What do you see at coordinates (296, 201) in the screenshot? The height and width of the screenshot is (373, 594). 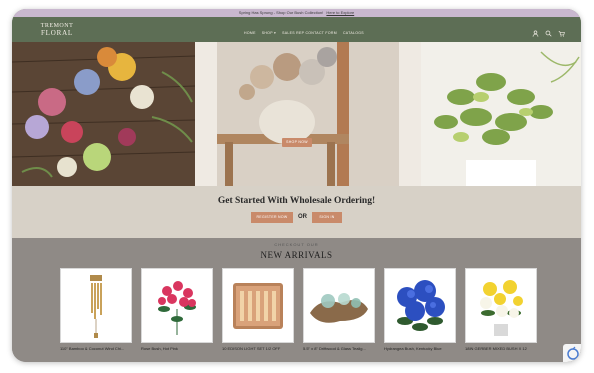 I see `cta-title: Get Started With Wholesale Ordering!` at bounding box center [296, 201].